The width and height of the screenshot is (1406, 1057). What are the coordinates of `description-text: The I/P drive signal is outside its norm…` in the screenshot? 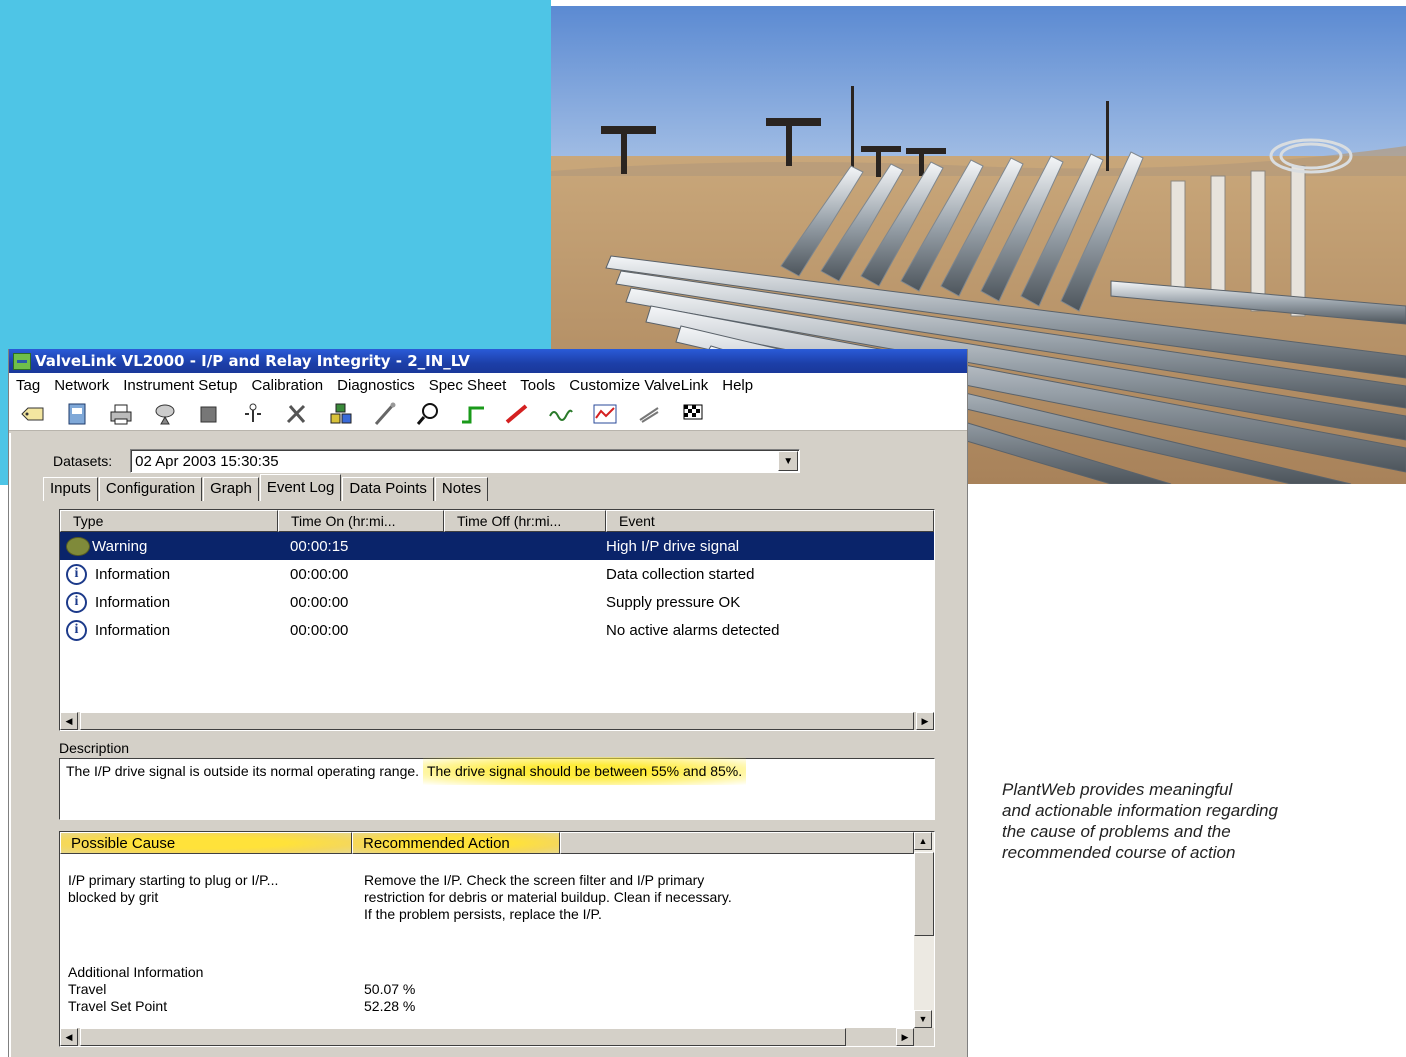 It's located at (243, 771).